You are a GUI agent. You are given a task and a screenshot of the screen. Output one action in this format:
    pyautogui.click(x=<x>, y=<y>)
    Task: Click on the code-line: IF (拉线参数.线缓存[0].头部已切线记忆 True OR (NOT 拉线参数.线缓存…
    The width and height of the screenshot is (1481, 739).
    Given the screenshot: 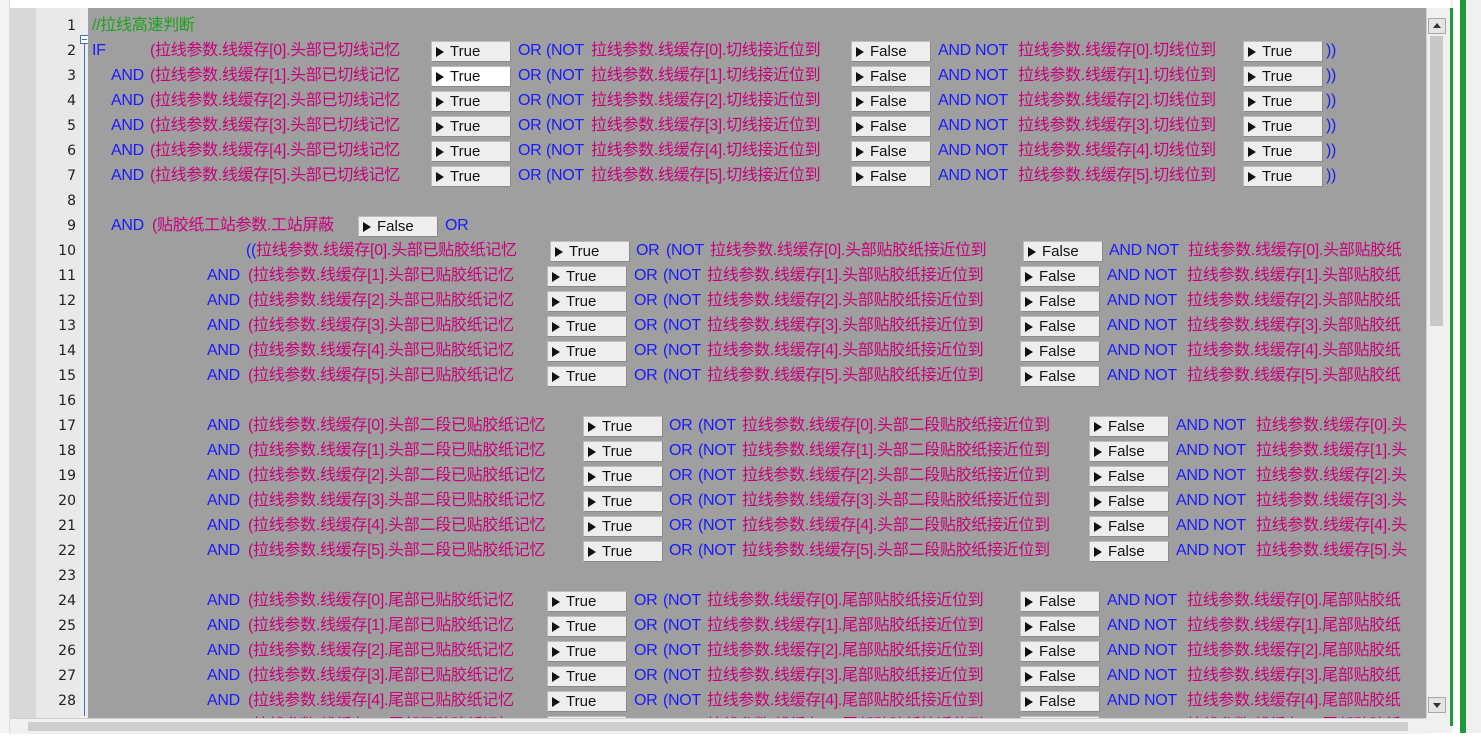 What is the action you would take?
    pyautogui.click(x=757, y=51)
    